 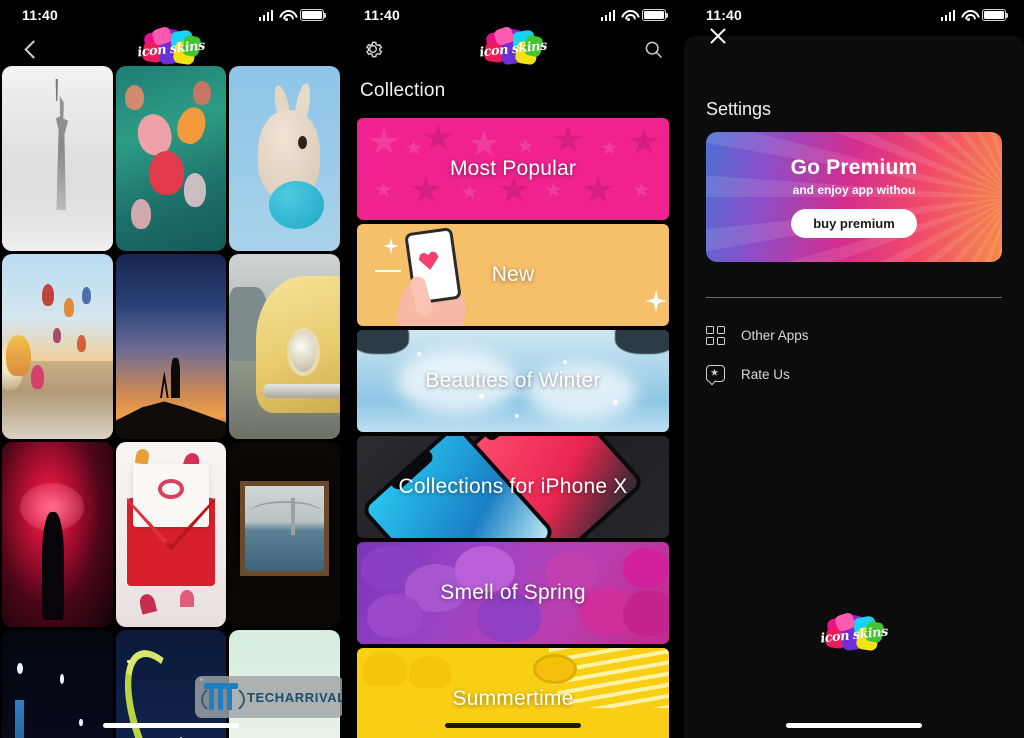 What do you see at coordinates (513, 698) in the screenshot?
I see `card-label: Summertime` at bounding box center [513, 698].